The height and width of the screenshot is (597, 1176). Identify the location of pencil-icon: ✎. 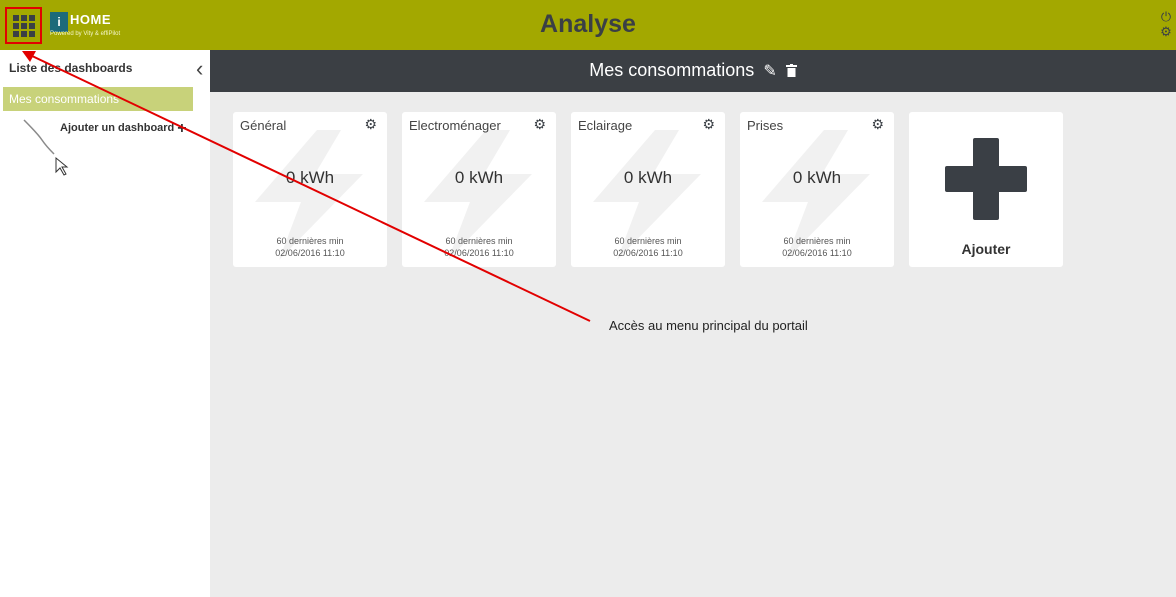
(769, 71).